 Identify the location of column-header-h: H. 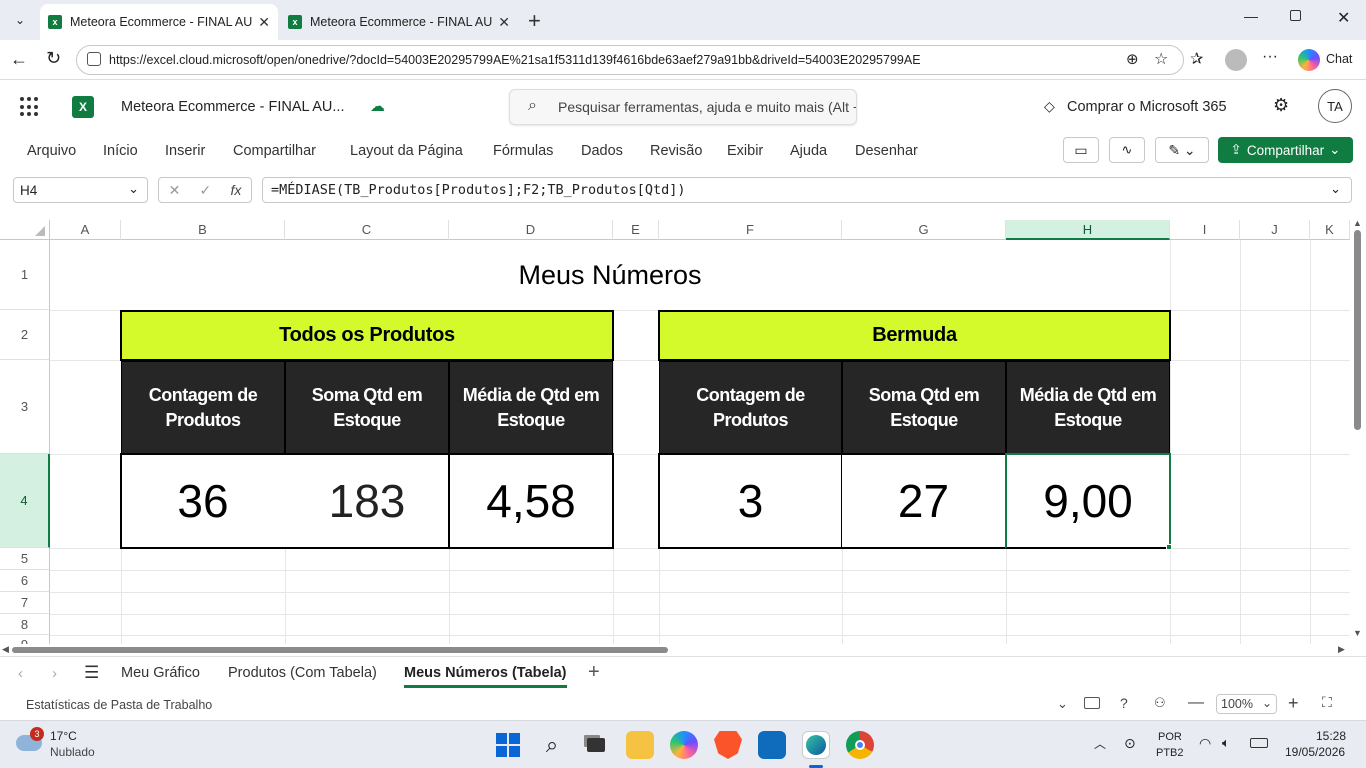
(1088, 230).